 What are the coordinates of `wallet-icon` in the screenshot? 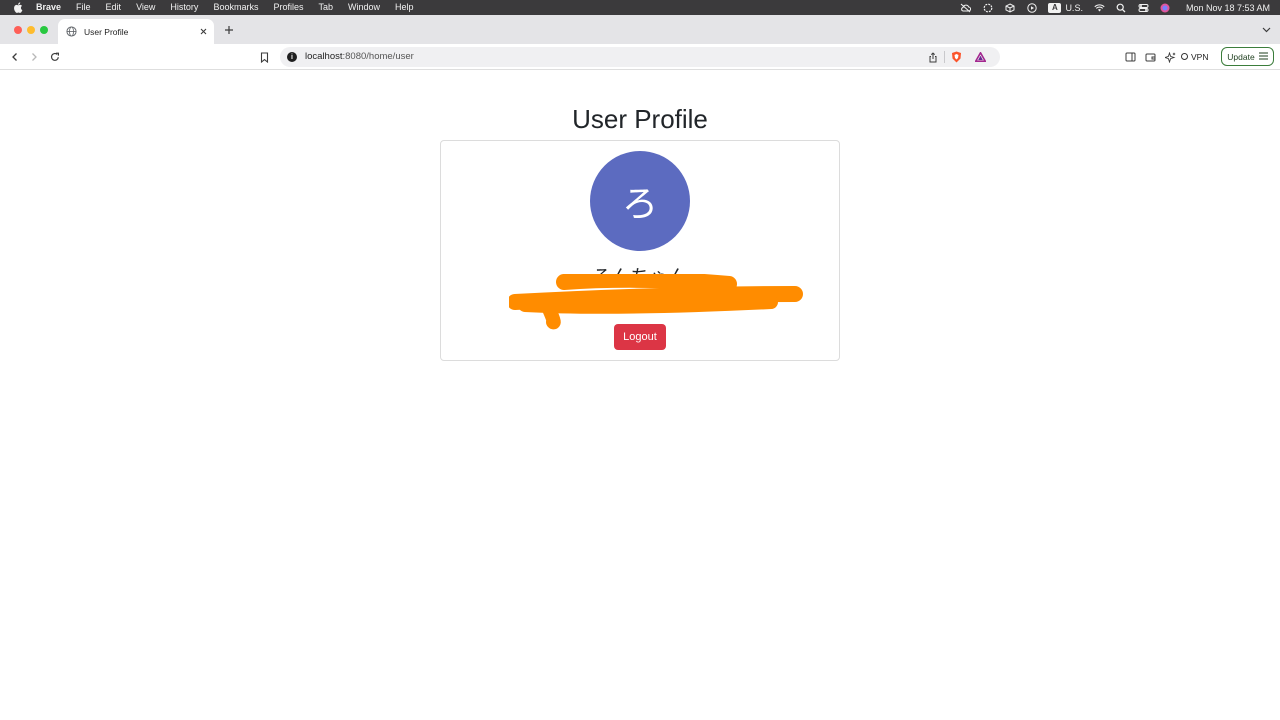 It's located at (1150, 57).